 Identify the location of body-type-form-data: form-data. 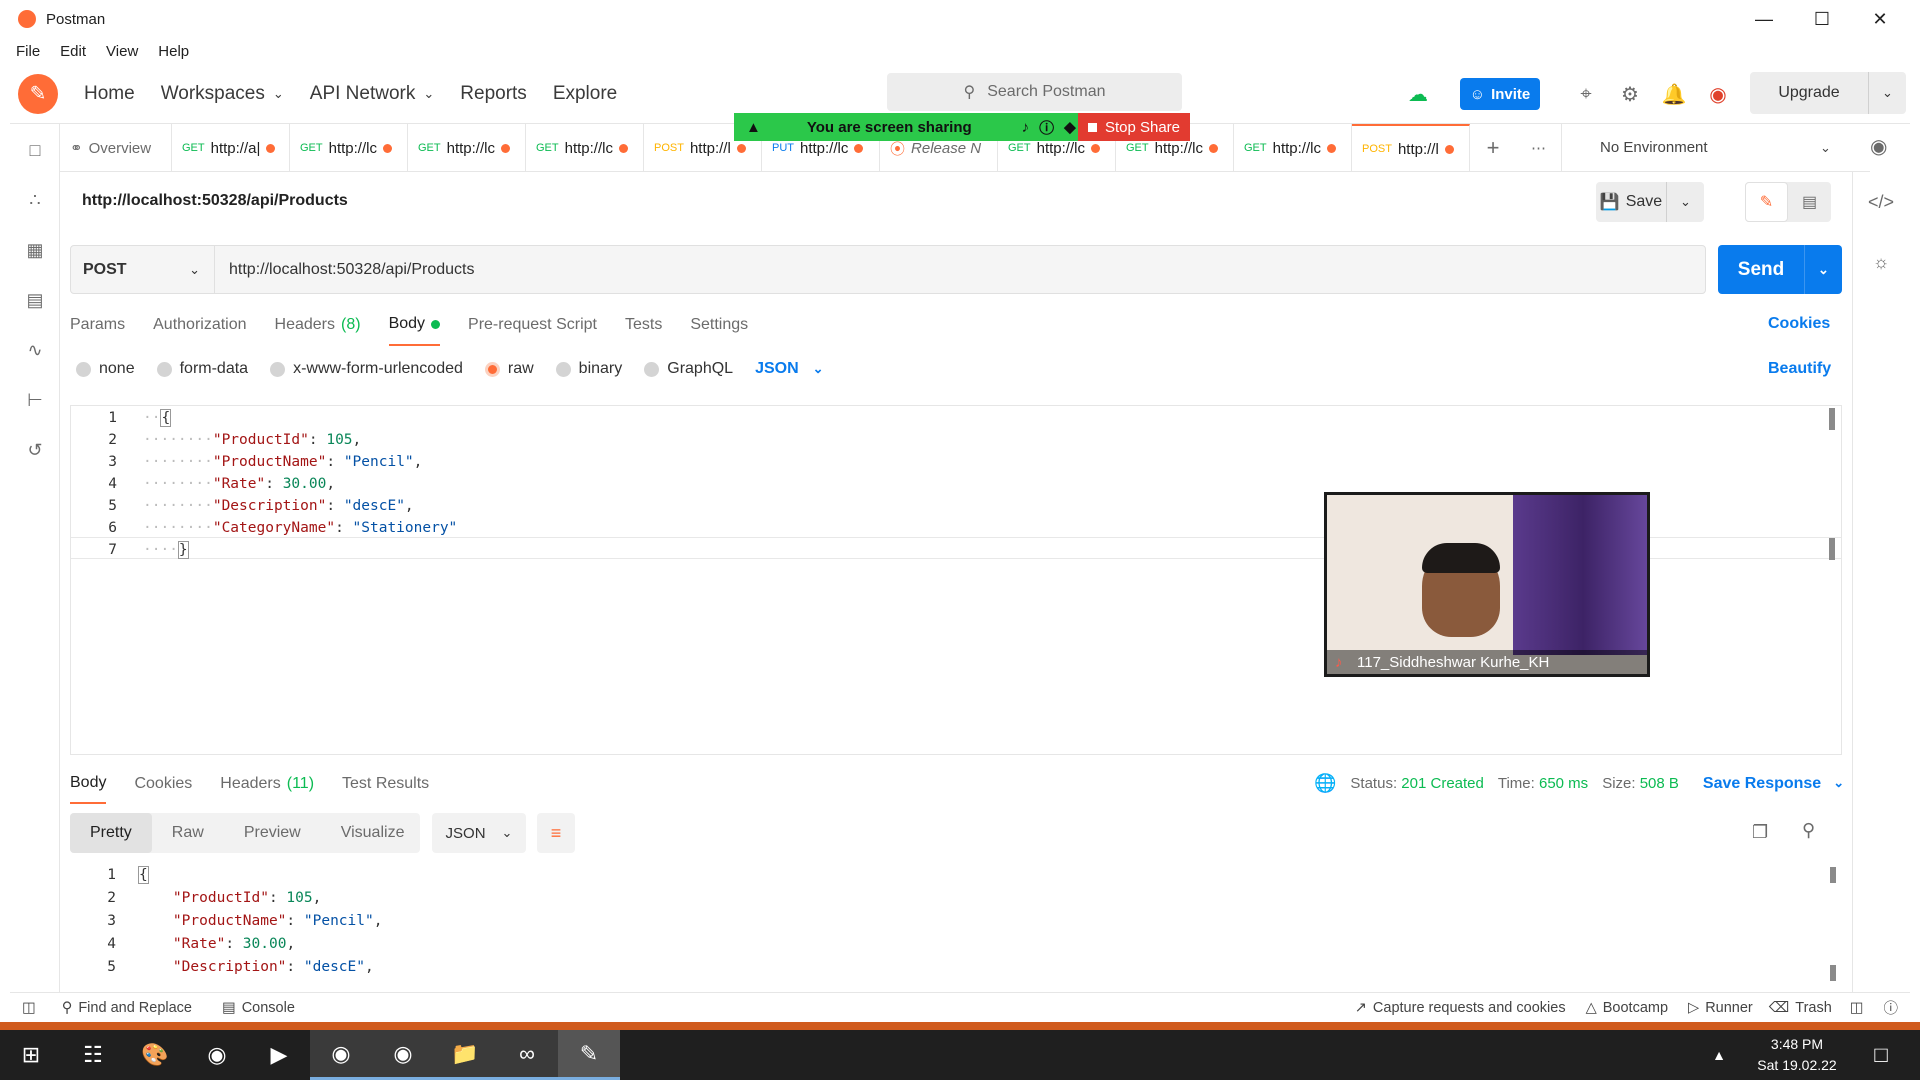
(202, 369).